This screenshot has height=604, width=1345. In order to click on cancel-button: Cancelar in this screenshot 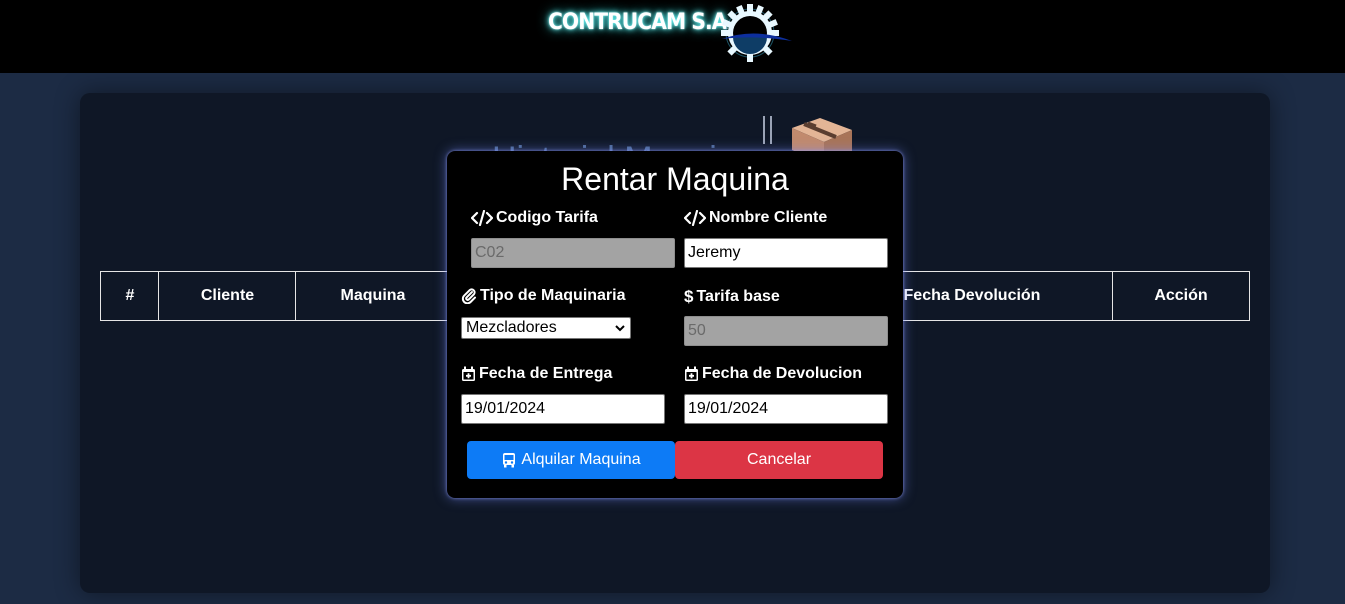, I will do `click(779, 460)`.